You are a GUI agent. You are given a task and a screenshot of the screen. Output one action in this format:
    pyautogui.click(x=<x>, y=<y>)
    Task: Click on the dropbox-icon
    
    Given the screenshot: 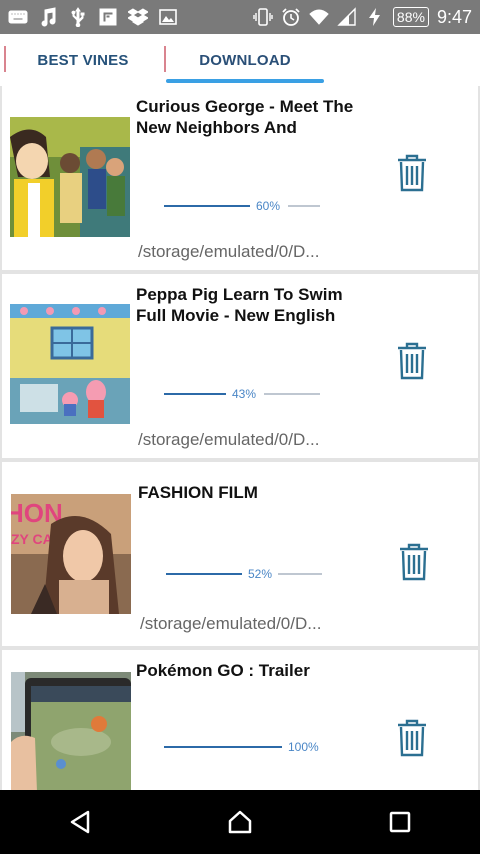 What is the action you would take?
    pyautogui.click(x=138, y=17)
    